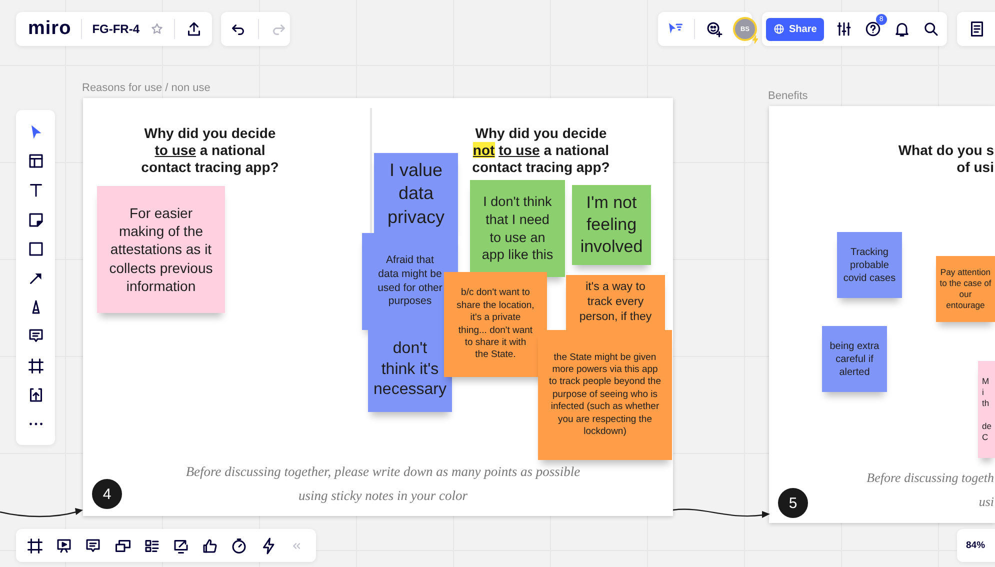  I want to click on comment-icon, so click(93, 545).